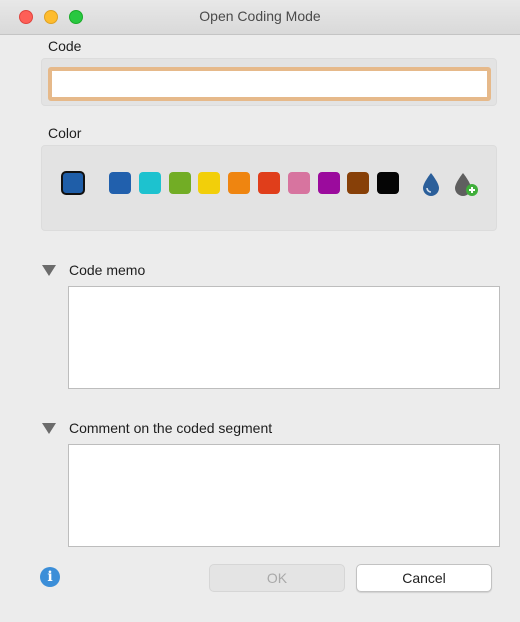 This screenshot has width=520, height=622. What do you see at coordinates (50, 577) in the screenshot?
I see `info-icon: i` at bounding box center [50, 577].